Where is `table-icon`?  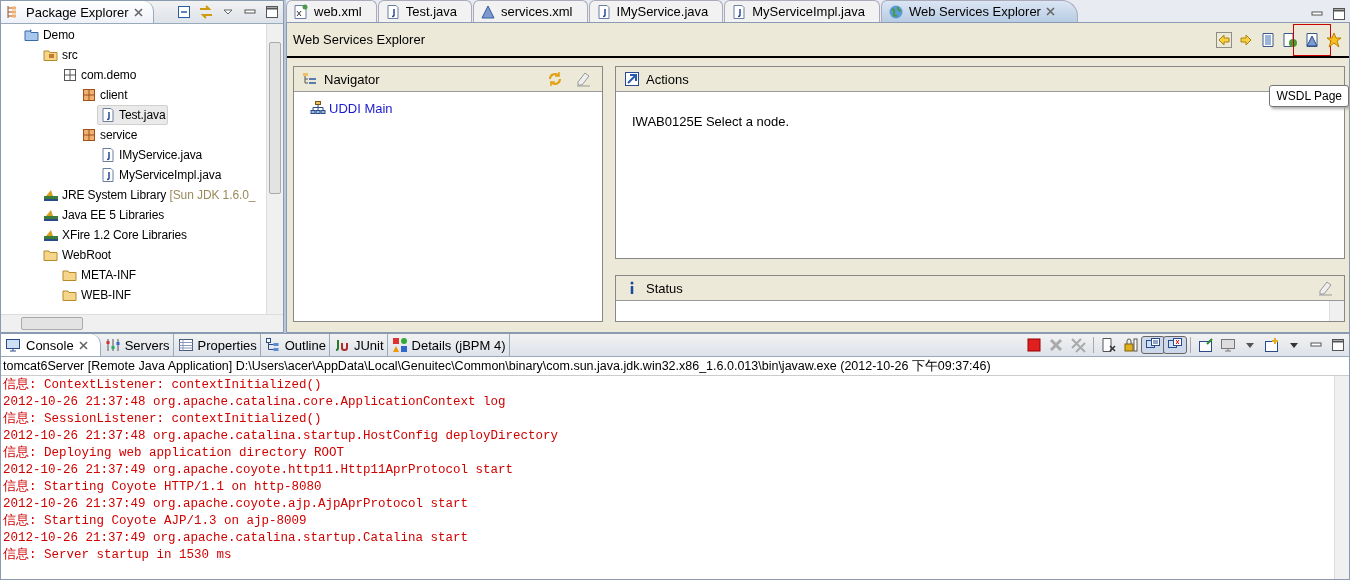
table-icon is located at coordinates (185, 345).